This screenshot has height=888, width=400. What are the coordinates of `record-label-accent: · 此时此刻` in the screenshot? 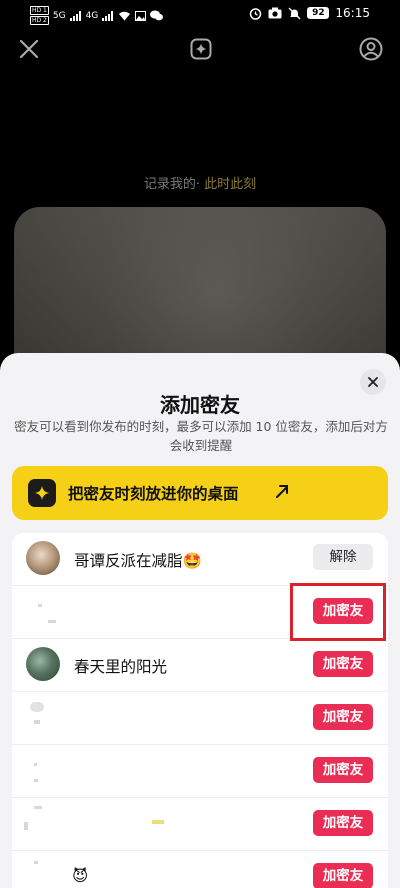 It's located at (226, 184).